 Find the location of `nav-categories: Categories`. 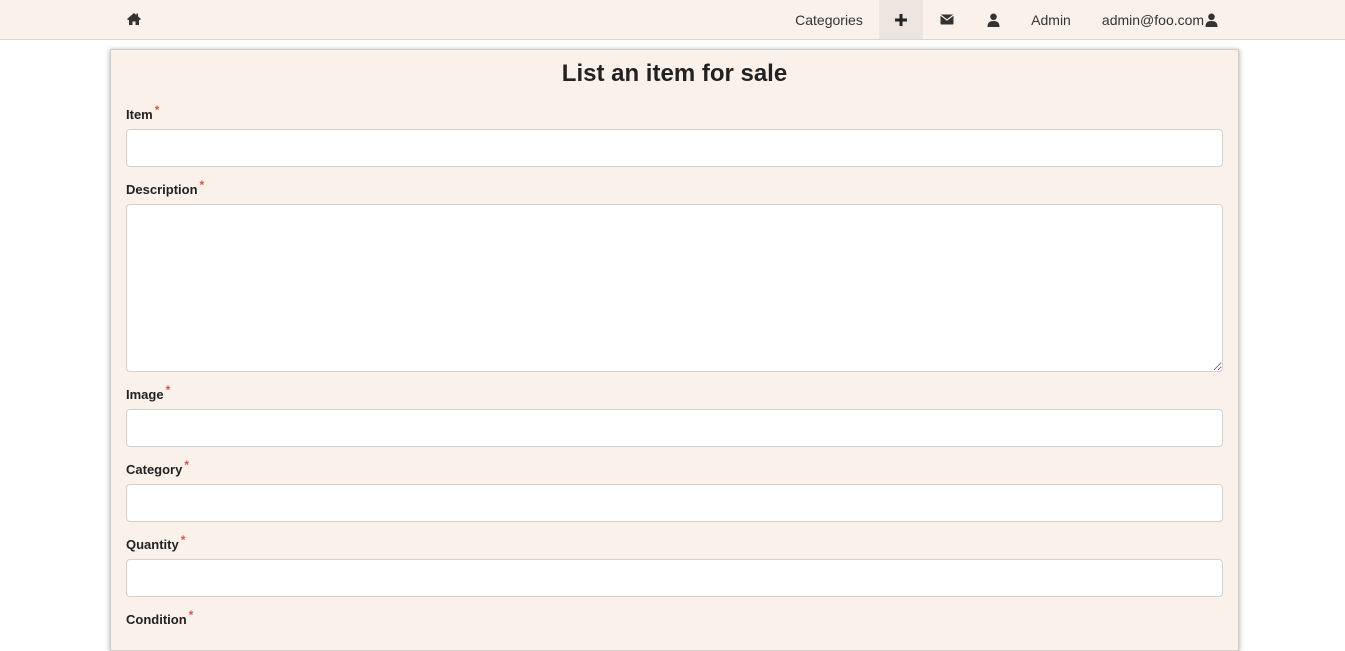

nav-categories: Categories is located at coordinates (829, 19).